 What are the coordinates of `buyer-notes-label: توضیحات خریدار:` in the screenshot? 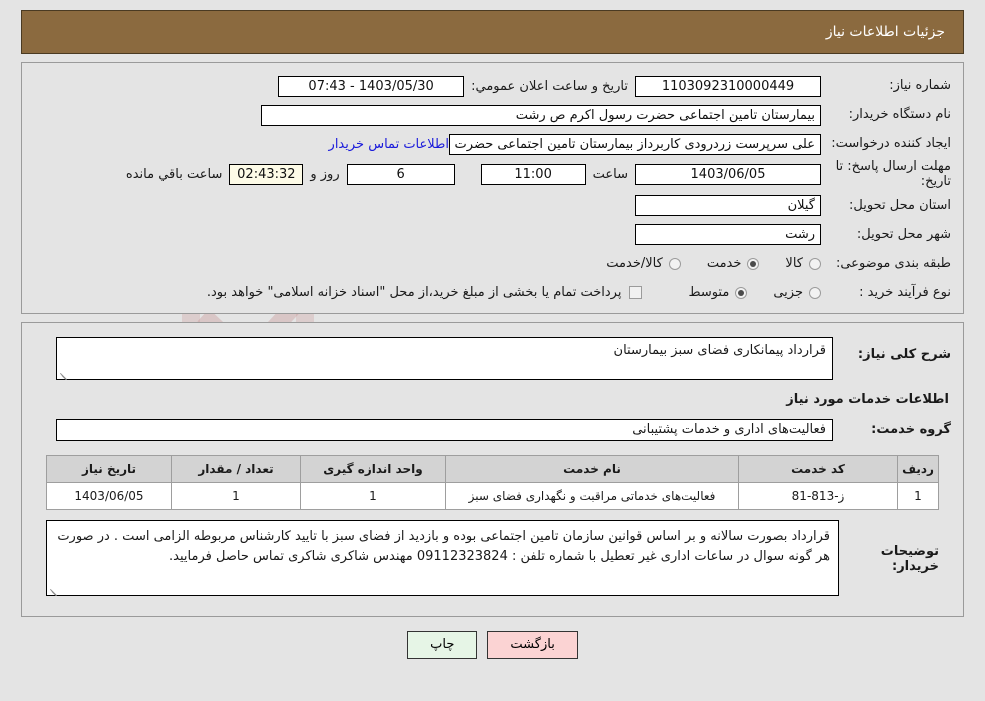 It's located at (909, 558).